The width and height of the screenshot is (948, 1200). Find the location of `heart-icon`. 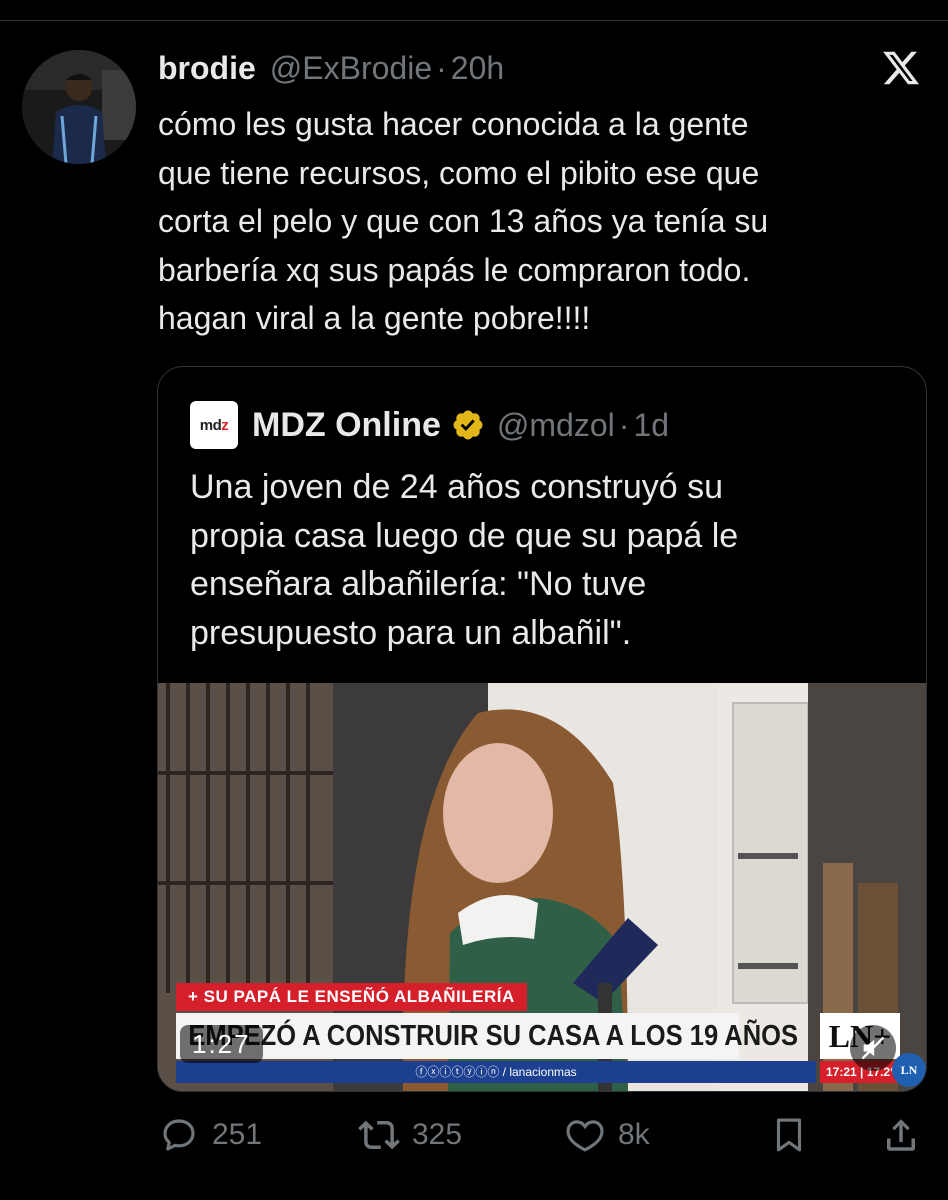

heart-icon is located at coordinates (585, 1136).